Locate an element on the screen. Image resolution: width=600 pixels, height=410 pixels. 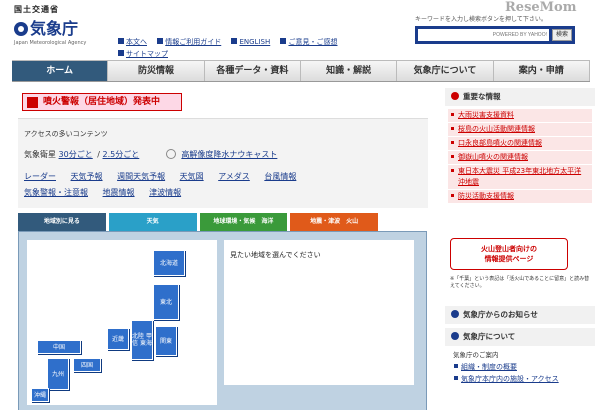
region-shikoku: 四国 is located at coordinates (87, 365).